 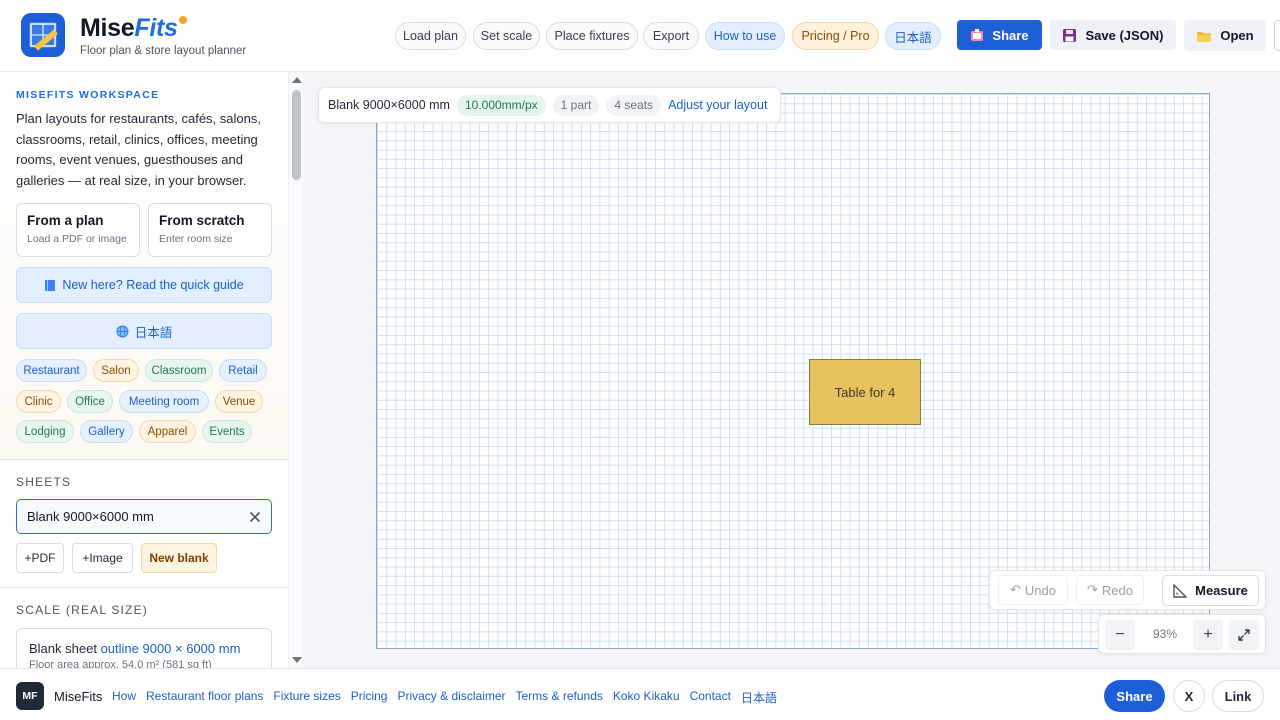 What do you see at coordinates (243, 370) in the screenshot?
I see `tag-retail: Retail` at bounding box center [243, 370].